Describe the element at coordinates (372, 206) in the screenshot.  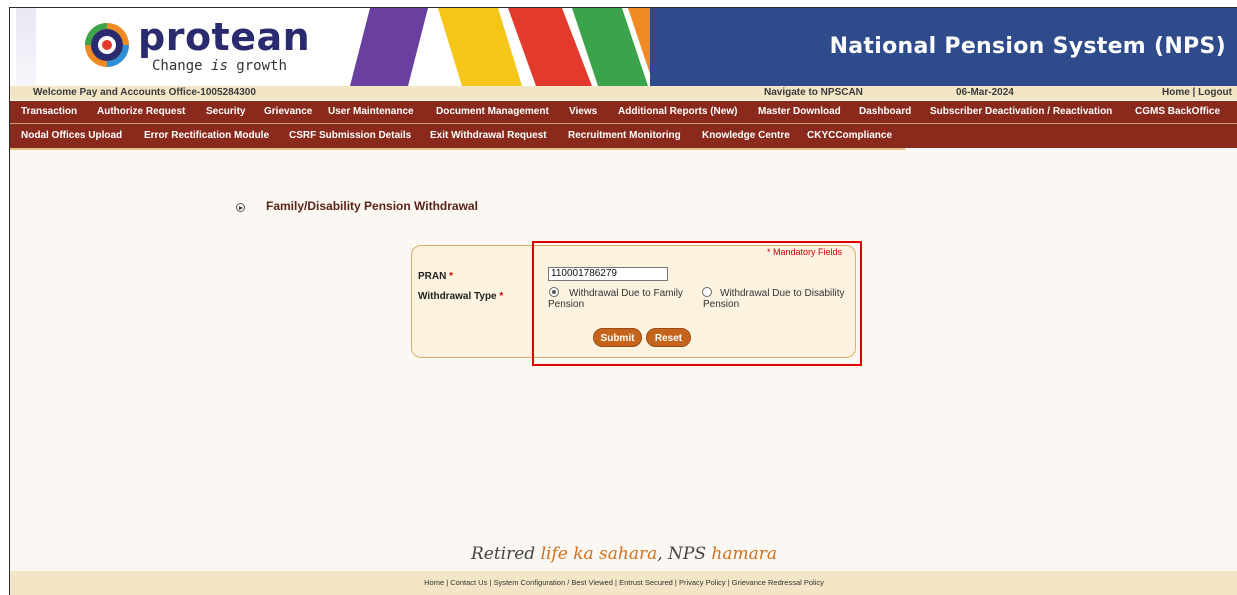
I see `page-title: Family/Disability Pension Withdrawal` at that location.